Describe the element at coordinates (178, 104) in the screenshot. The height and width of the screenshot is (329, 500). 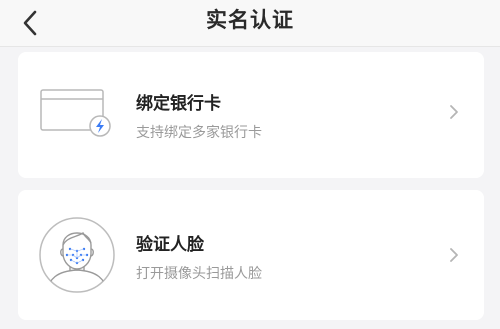
I see `card-title: 绑定银行卡` at that location.